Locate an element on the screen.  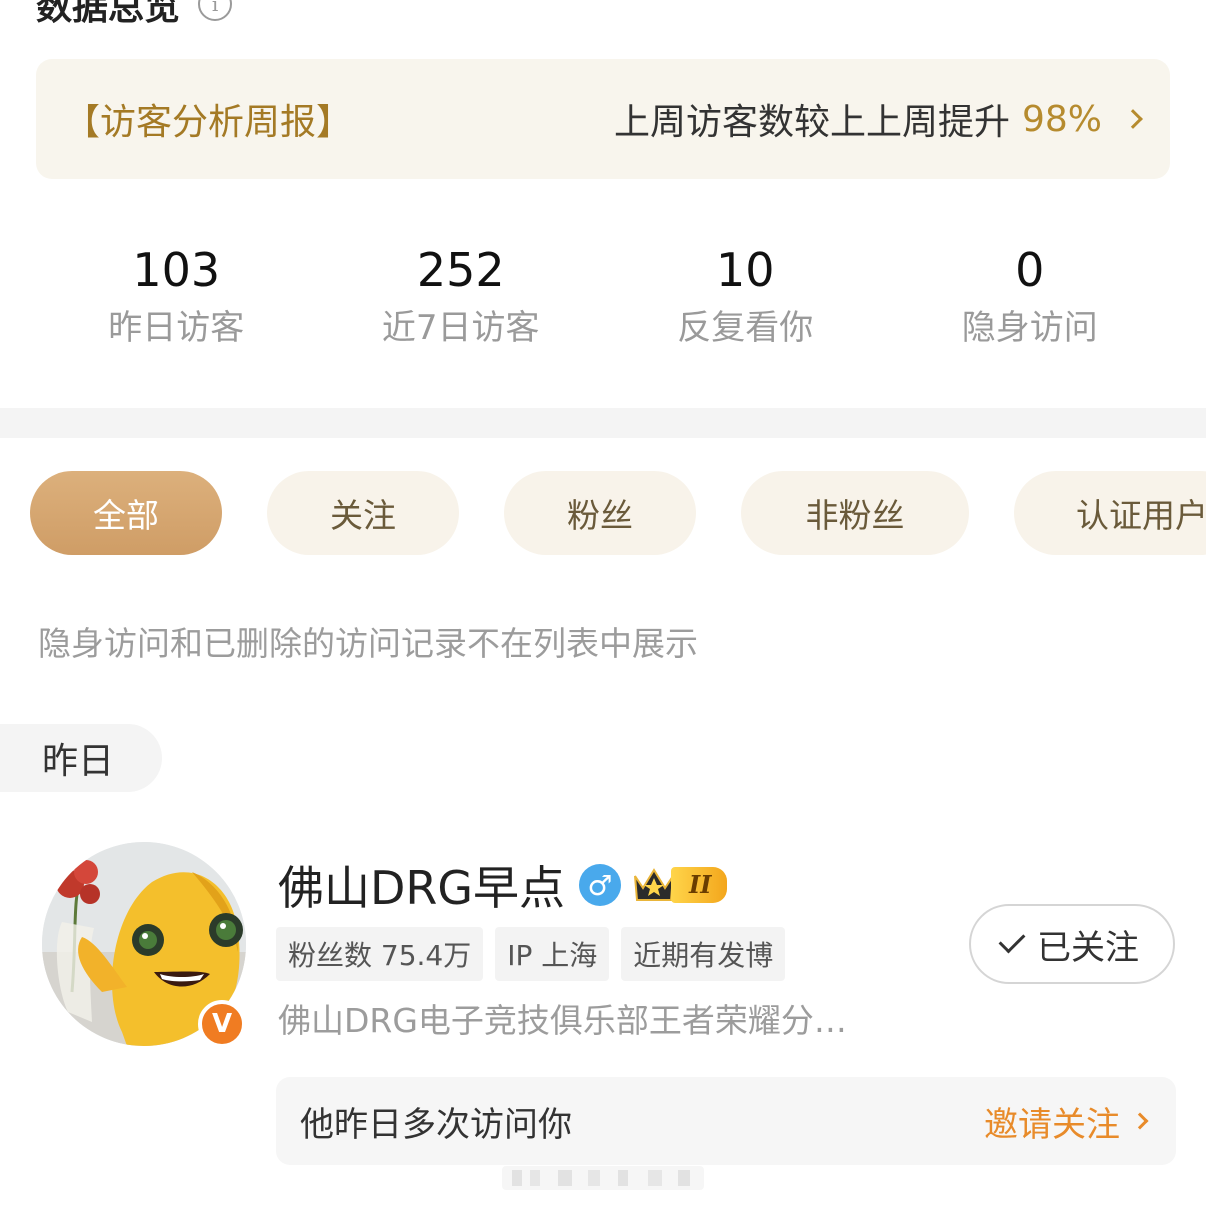
stat-repeat-viewers: 10 反复看你 is located at coordinates (745, 295).